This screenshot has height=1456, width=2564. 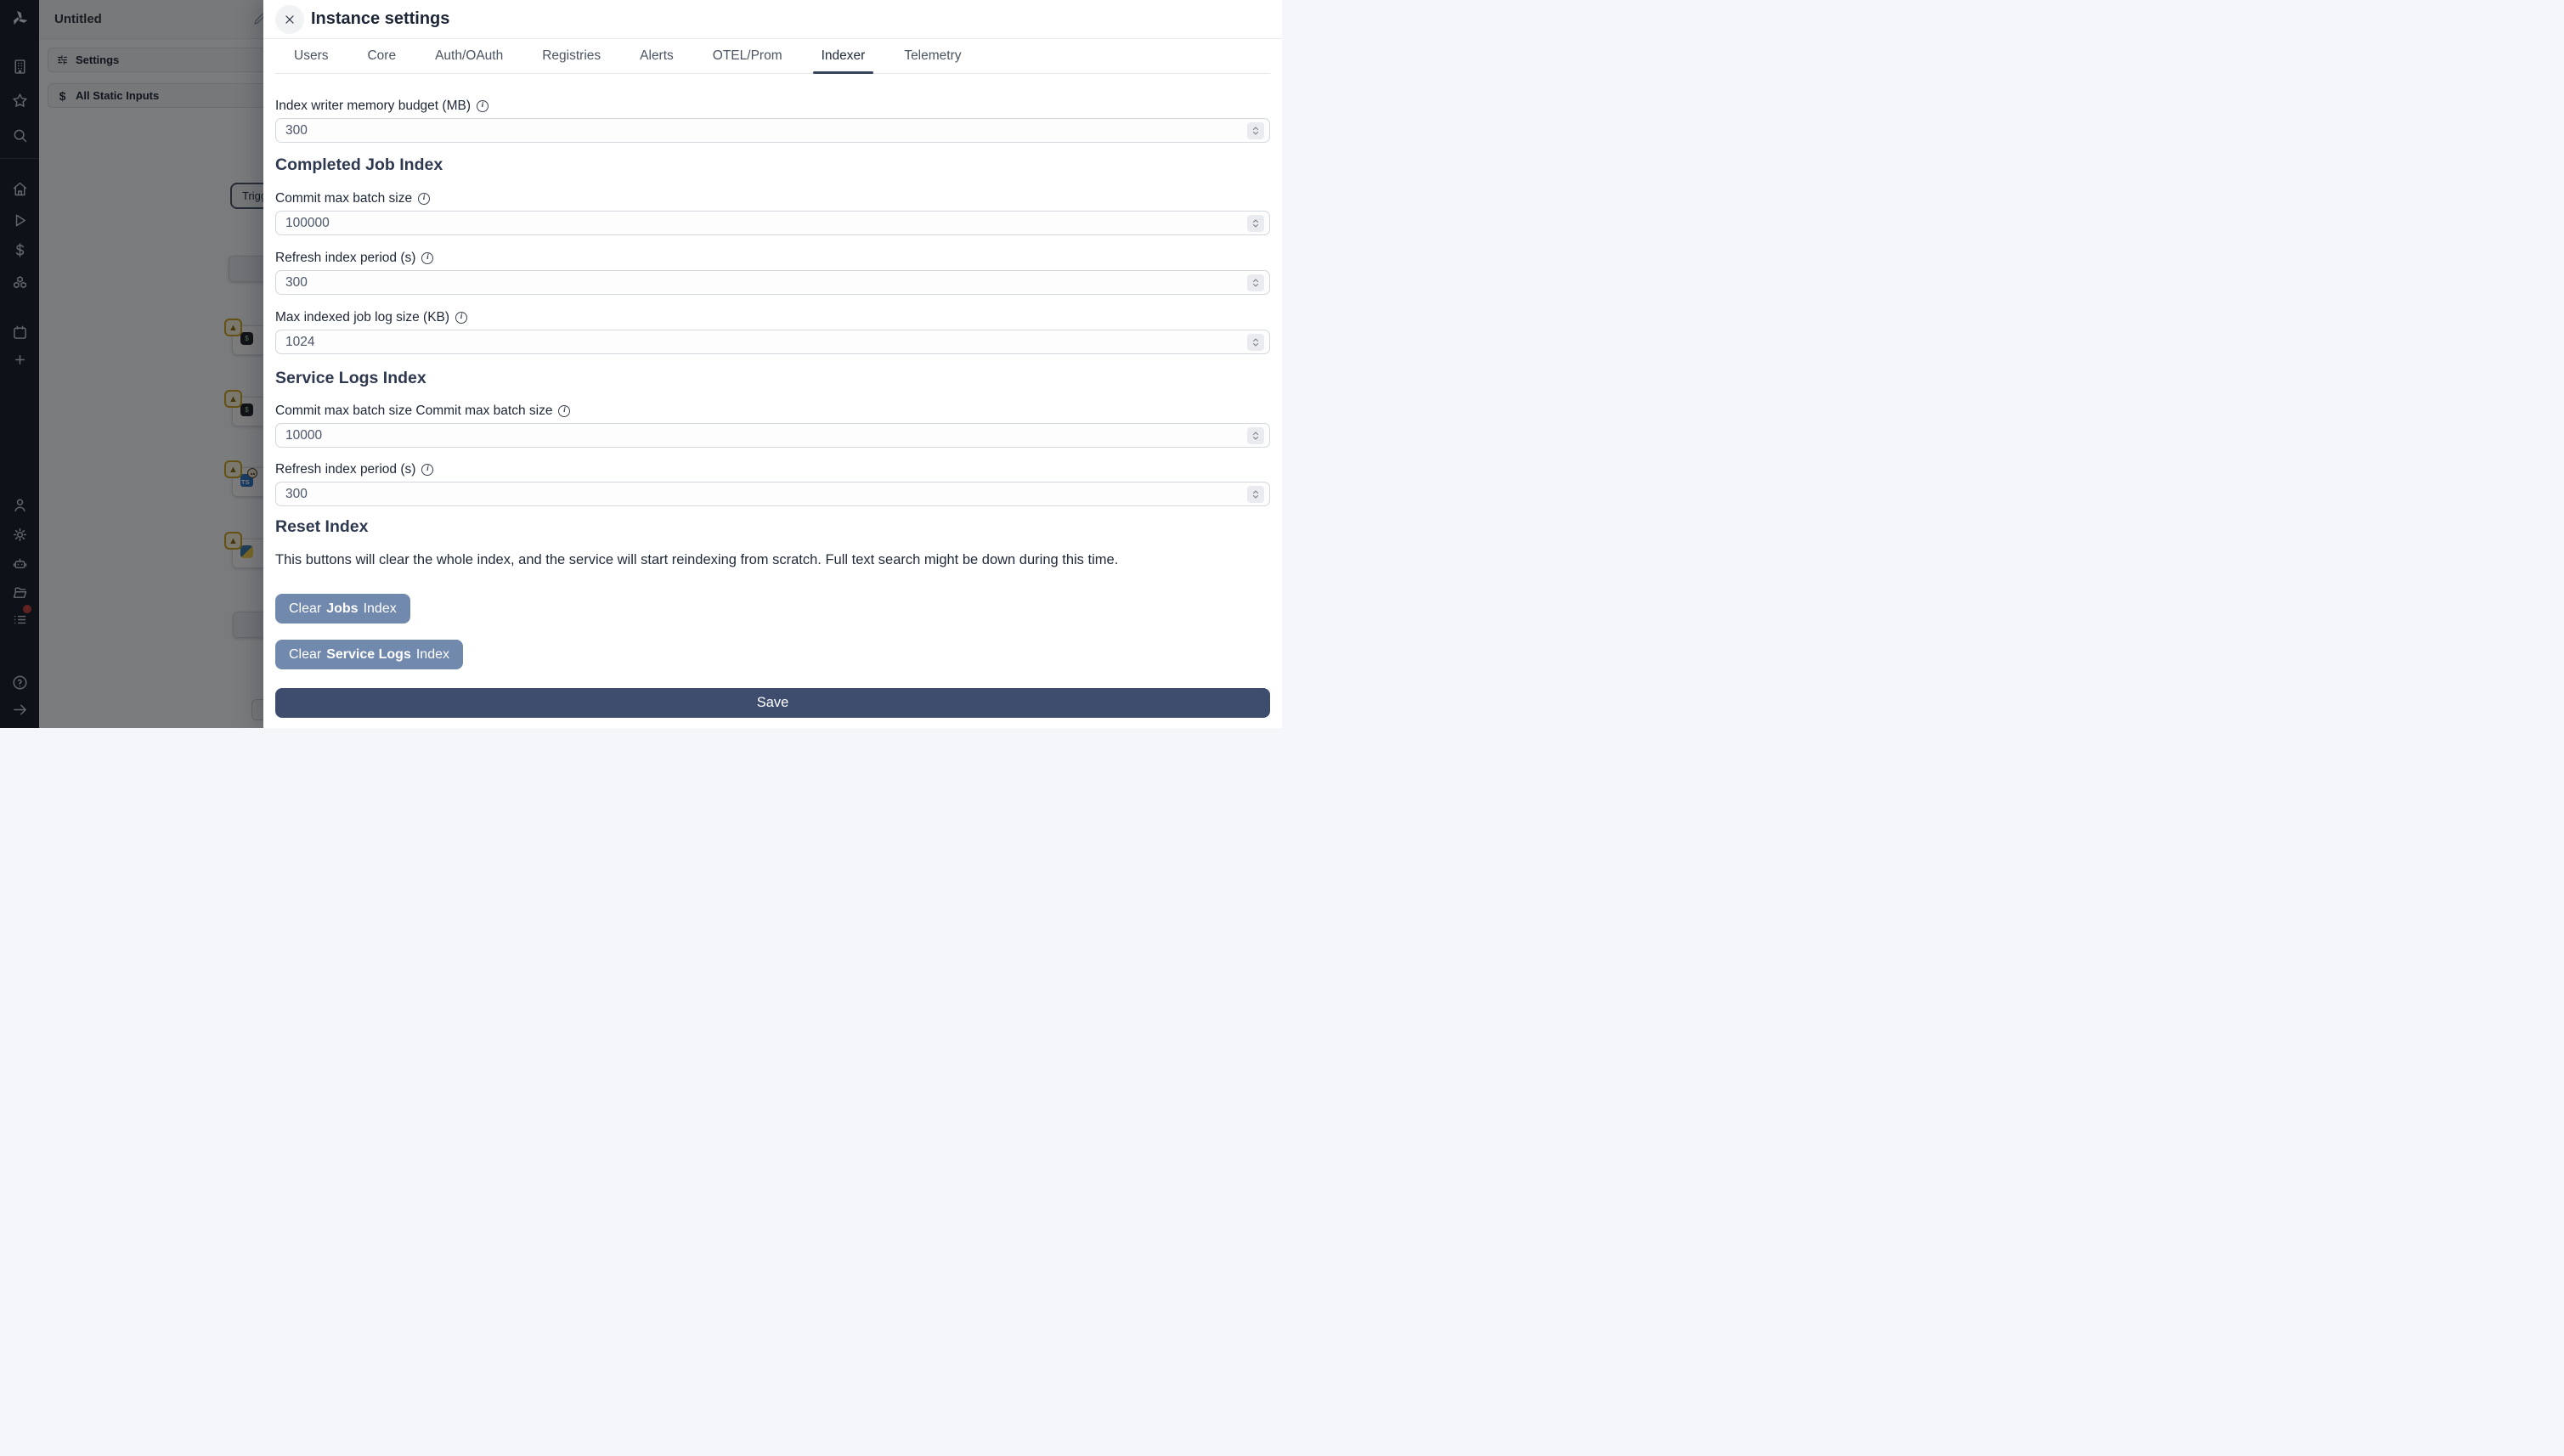 I want to click on drawer-header: Instance settings, so click(x=772, y=19).